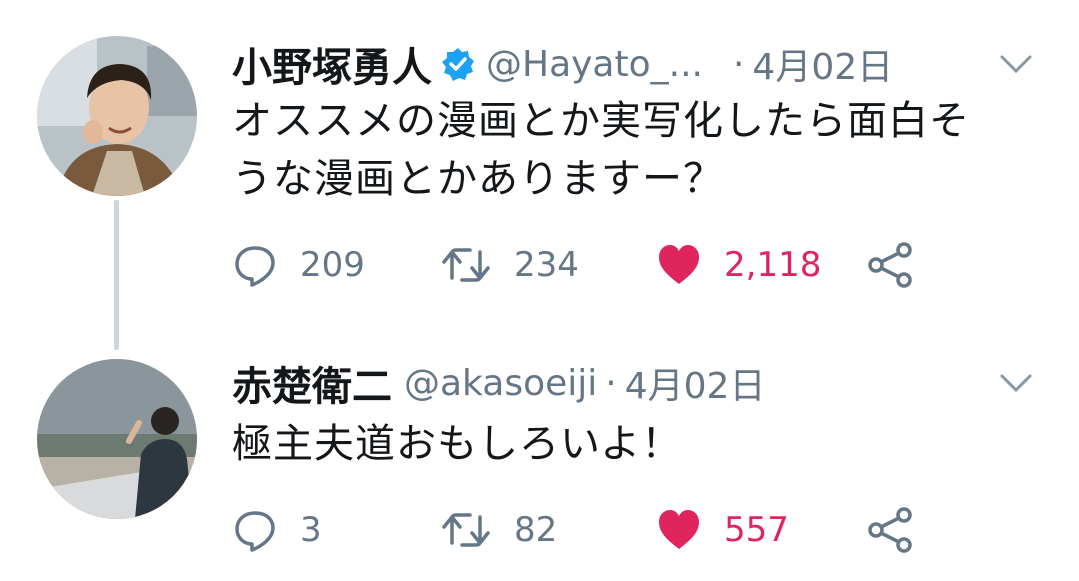 This screenshot has height=581, width=1079. I want to click on display-name: 小野塚勇人, so click(332, 64).